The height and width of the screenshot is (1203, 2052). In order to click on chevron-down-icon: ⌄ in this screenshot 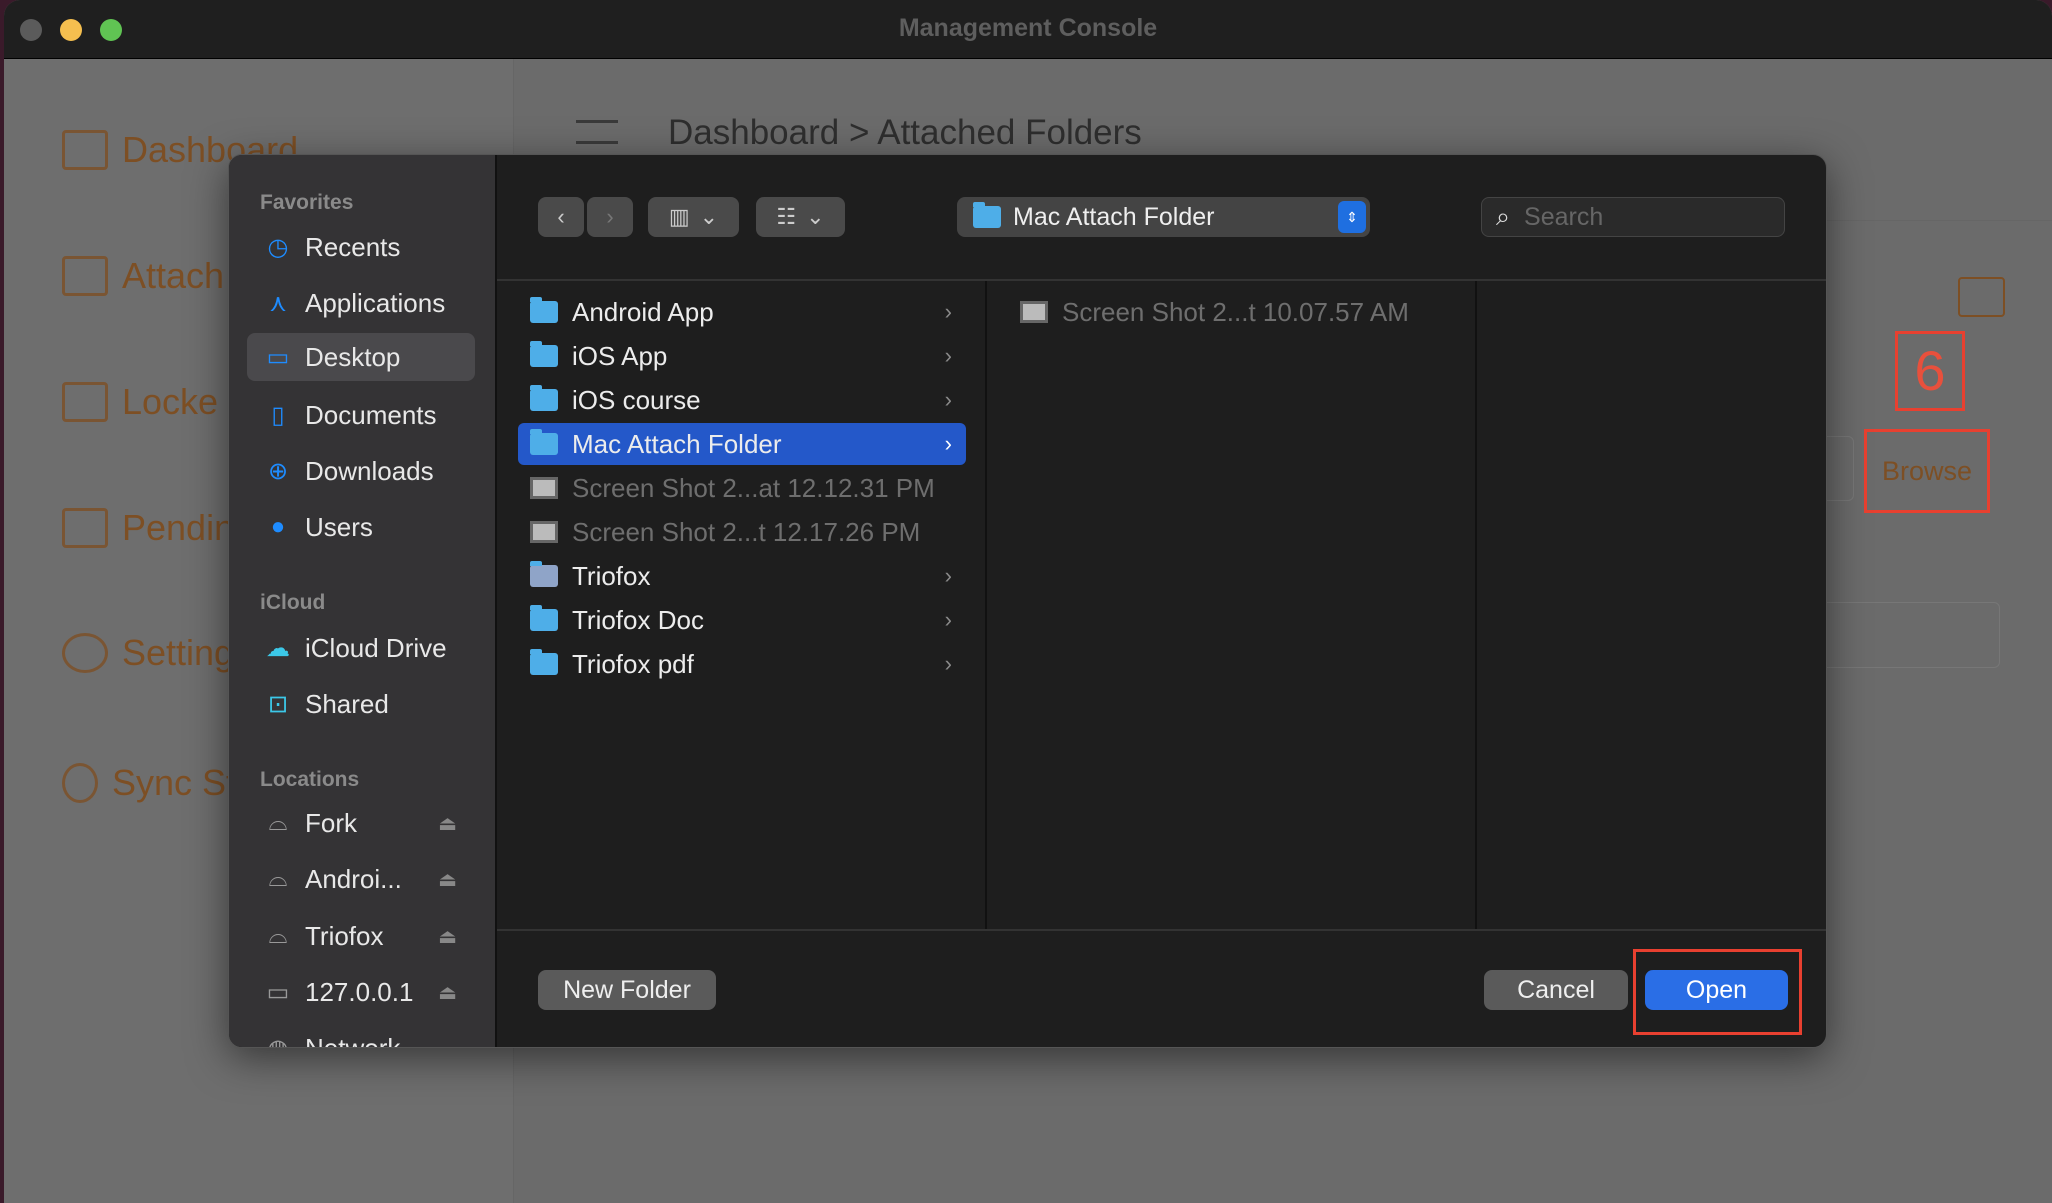, I will do `click(815, 216)`.